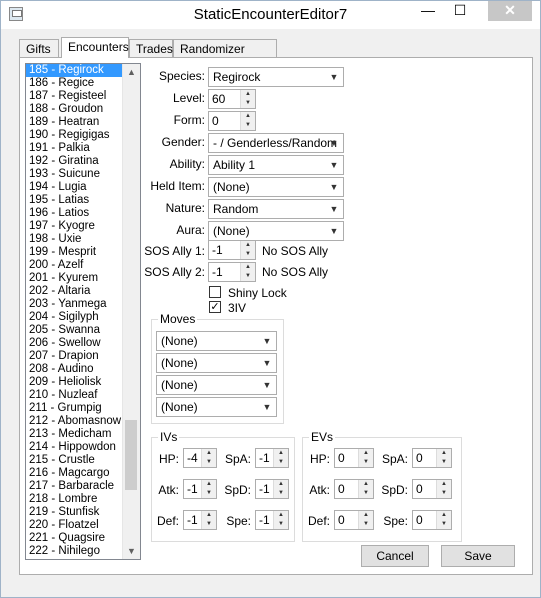  I want to click on ability-value: Ability 1, so click(234, 165).